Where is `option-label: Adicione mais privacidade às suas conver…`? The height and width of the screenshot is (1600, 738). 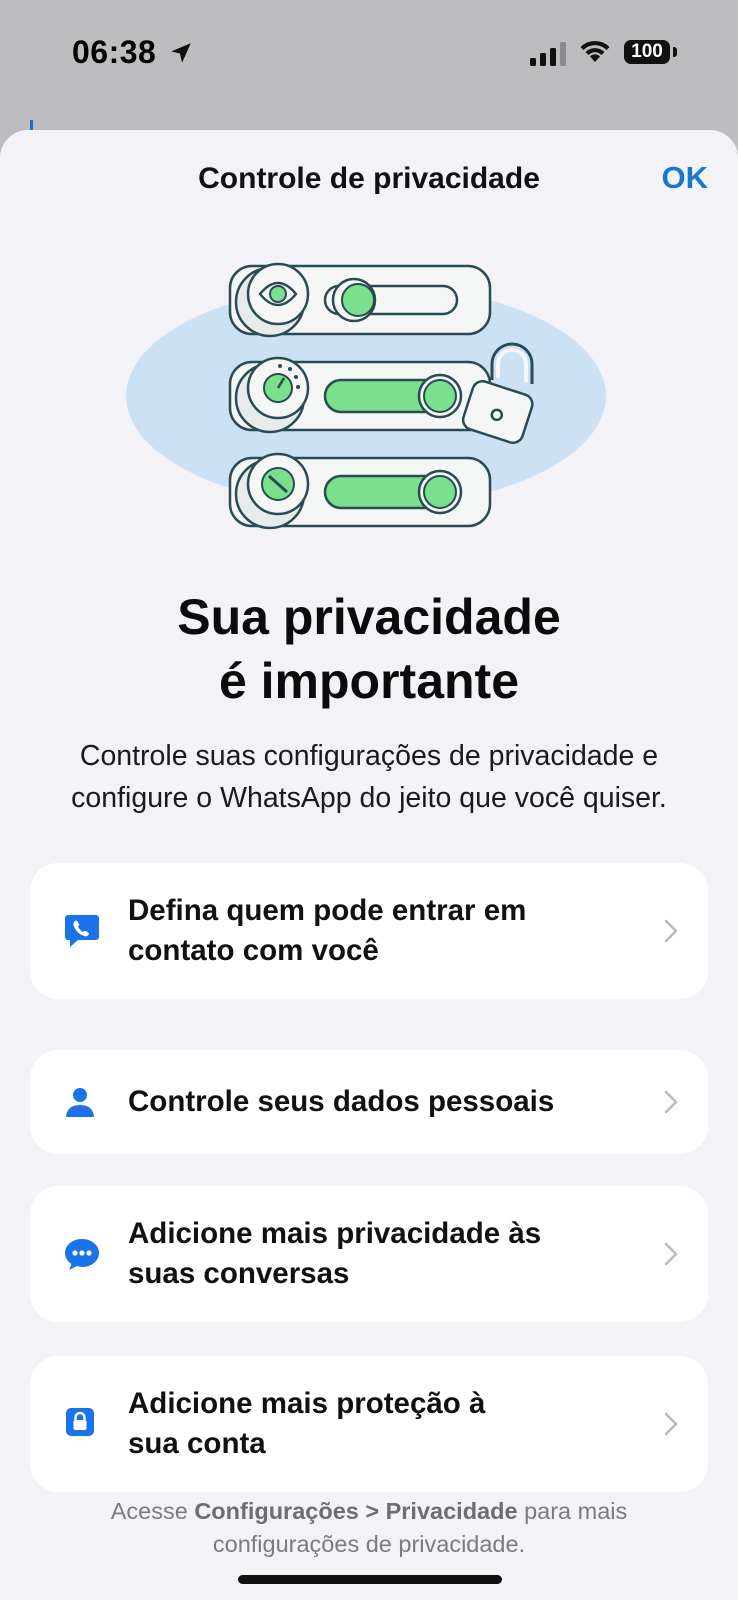
option-label: Adicione mais privacidade às suas conver… is located at coordinates (378, 1254).